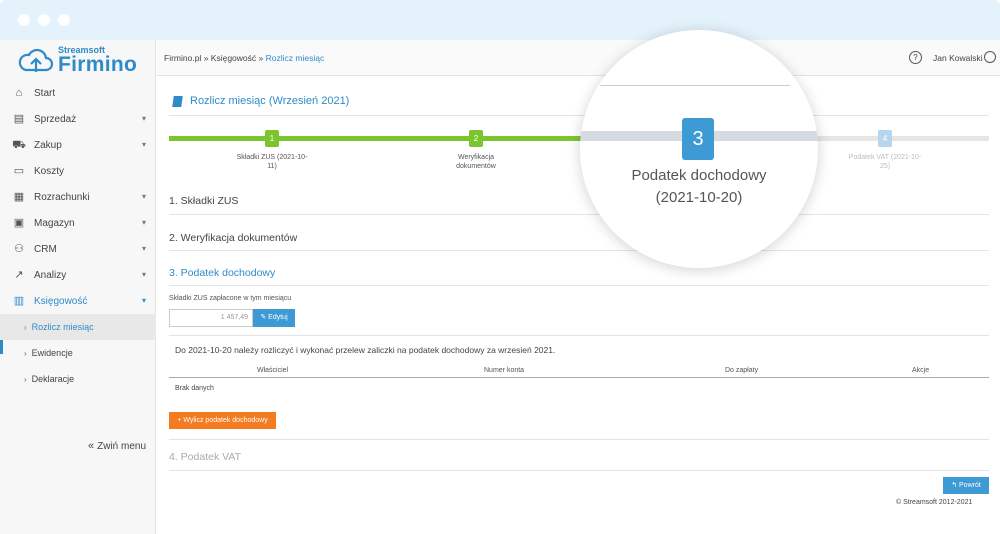 This screenshot has width=1000, height=534. Describe the element at coordinates (91, 446) in the screenshot. I see `double-chevron-left-icon: «` at that location.